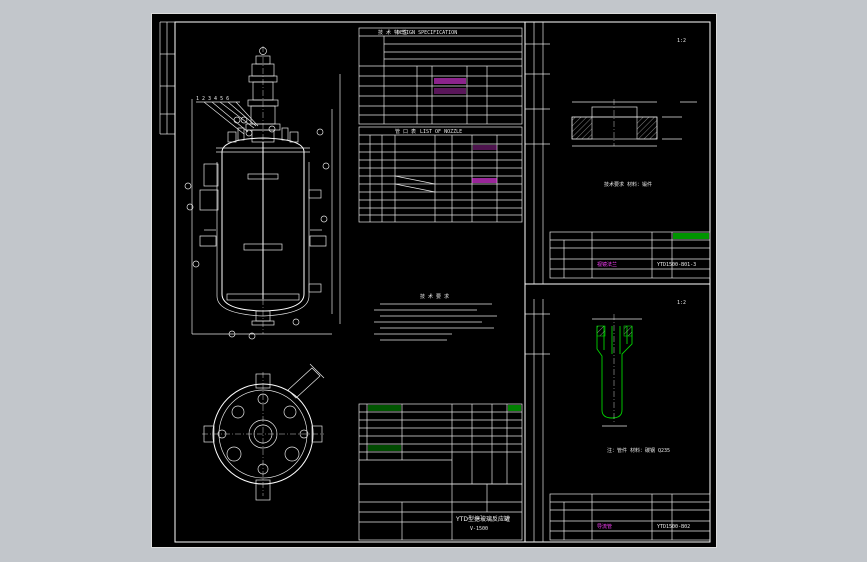 The height and width of the screenshot is (562, 867). I want to click on detail-scale-lower: 1:2, so click(681, 303).